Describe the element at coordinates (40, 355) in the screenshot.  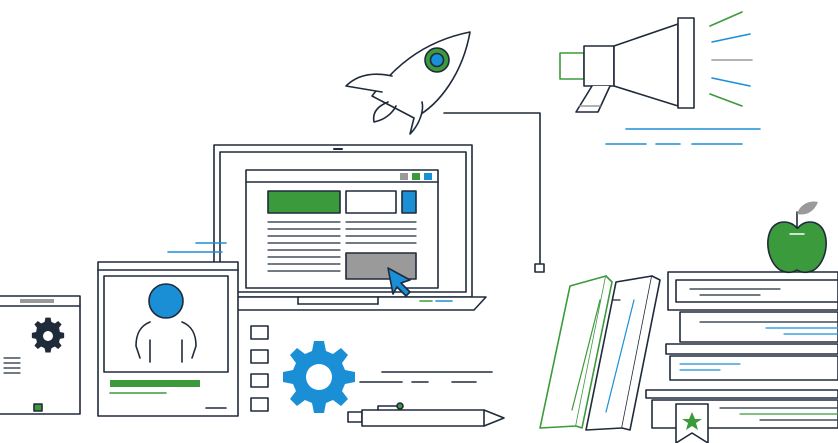
I see `settings-panel-icon` at that location.